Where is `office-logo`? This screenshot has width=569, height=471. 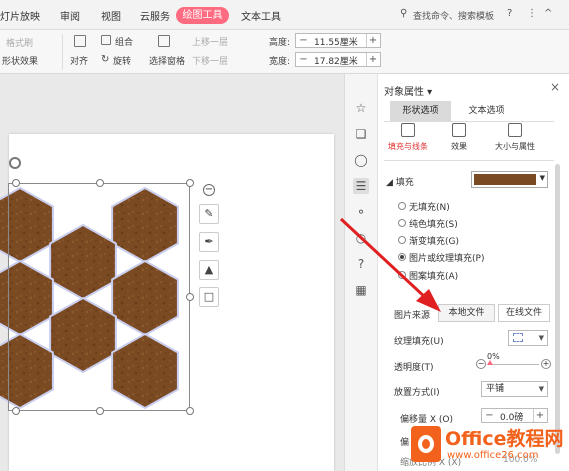 office-logo is located at coordinates (426, 444).